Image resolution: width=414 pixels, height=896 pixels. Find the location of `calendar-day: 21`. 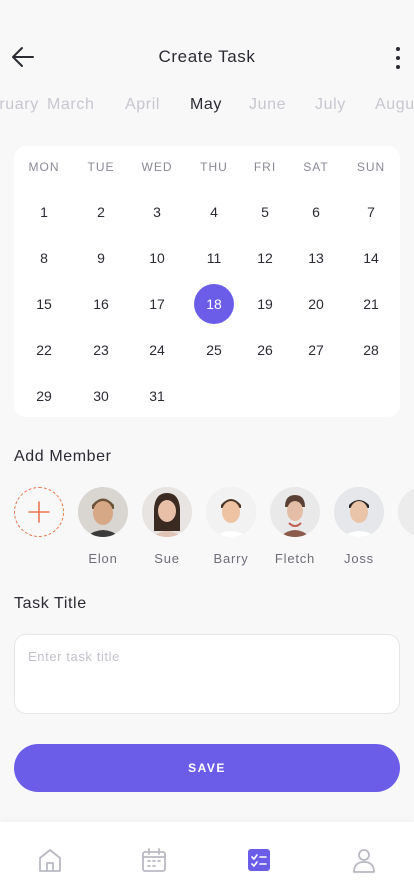

calendar-day: 21 is located at coordinates (371, 304).